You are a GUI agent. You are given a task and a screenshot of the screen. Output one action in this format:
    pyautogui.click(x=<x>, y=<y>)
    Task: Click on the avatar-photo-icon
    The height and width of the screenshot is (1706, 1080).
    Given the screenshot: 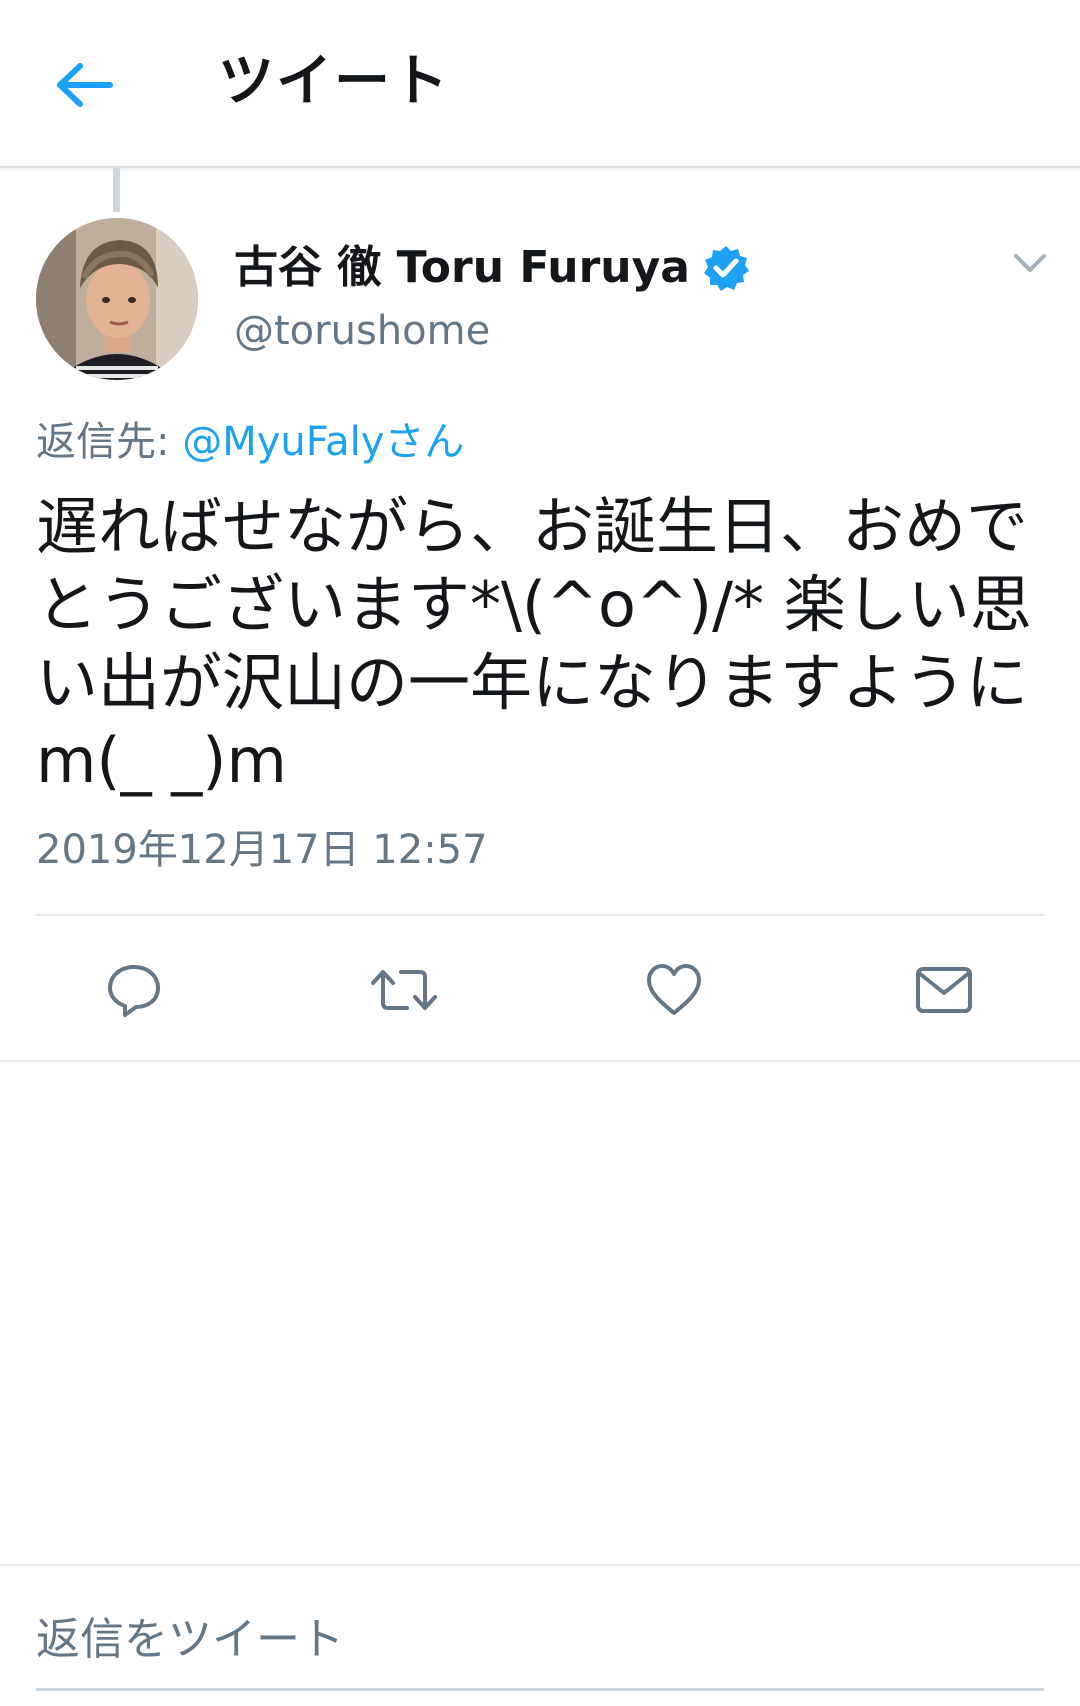 What is the action you would take?
    pyautogui.click(x=117, y=299)
    